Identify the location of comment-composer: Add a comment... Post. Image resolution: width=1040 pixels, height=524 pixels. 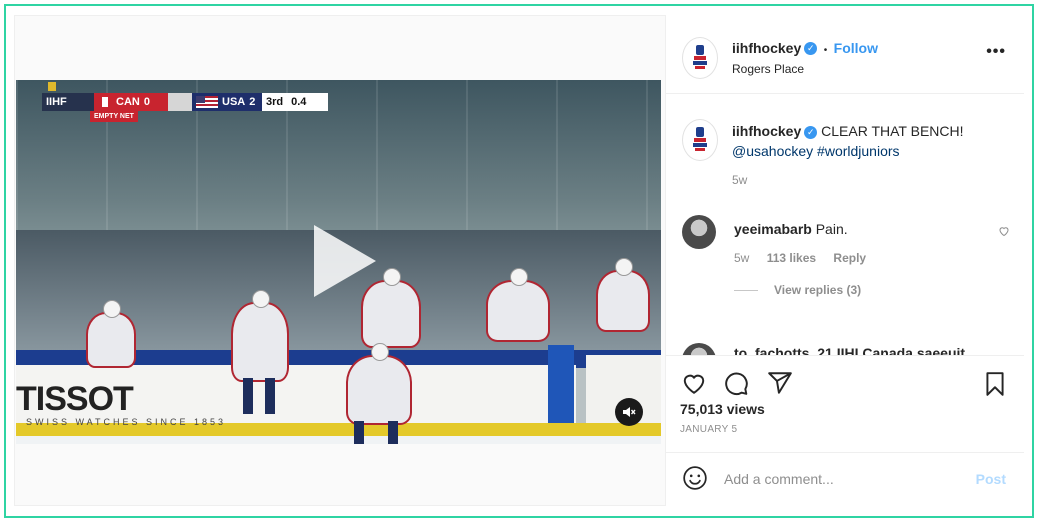
(845, 479).